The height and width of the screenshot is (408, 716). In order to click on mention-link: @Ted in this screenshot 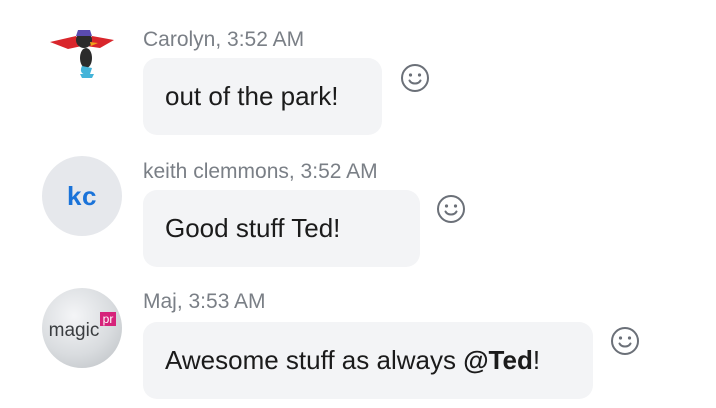, I will do `click(498, 360)`.